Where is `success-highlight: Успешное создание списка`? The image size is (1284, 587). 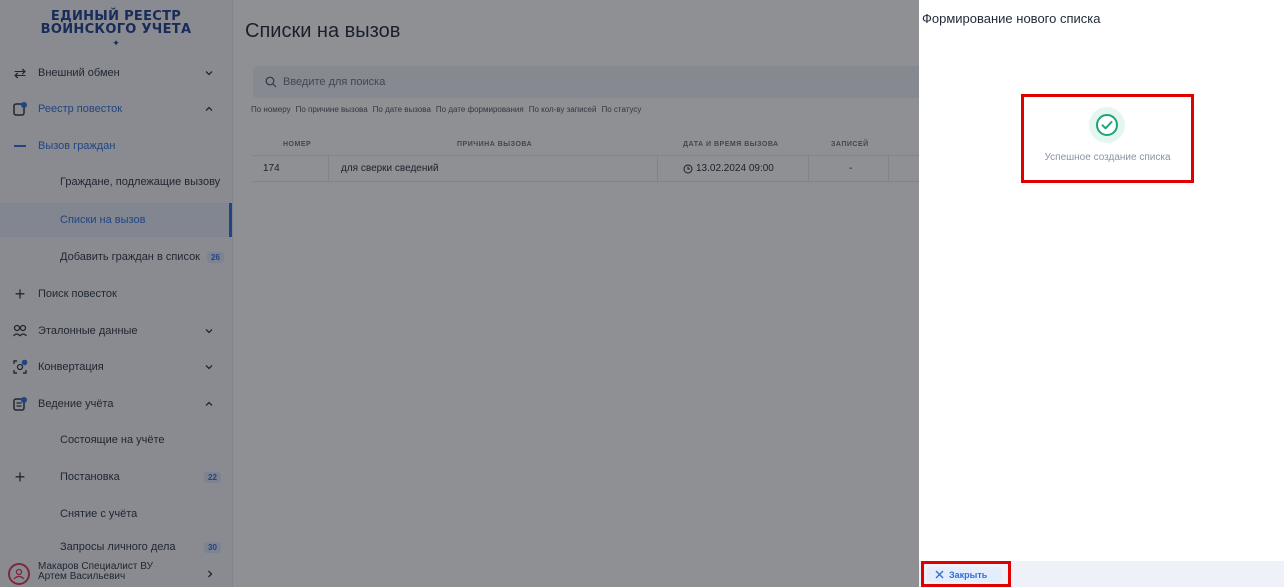
success-highlight: Успешное создание списка is located at coordinates (1107, 138).